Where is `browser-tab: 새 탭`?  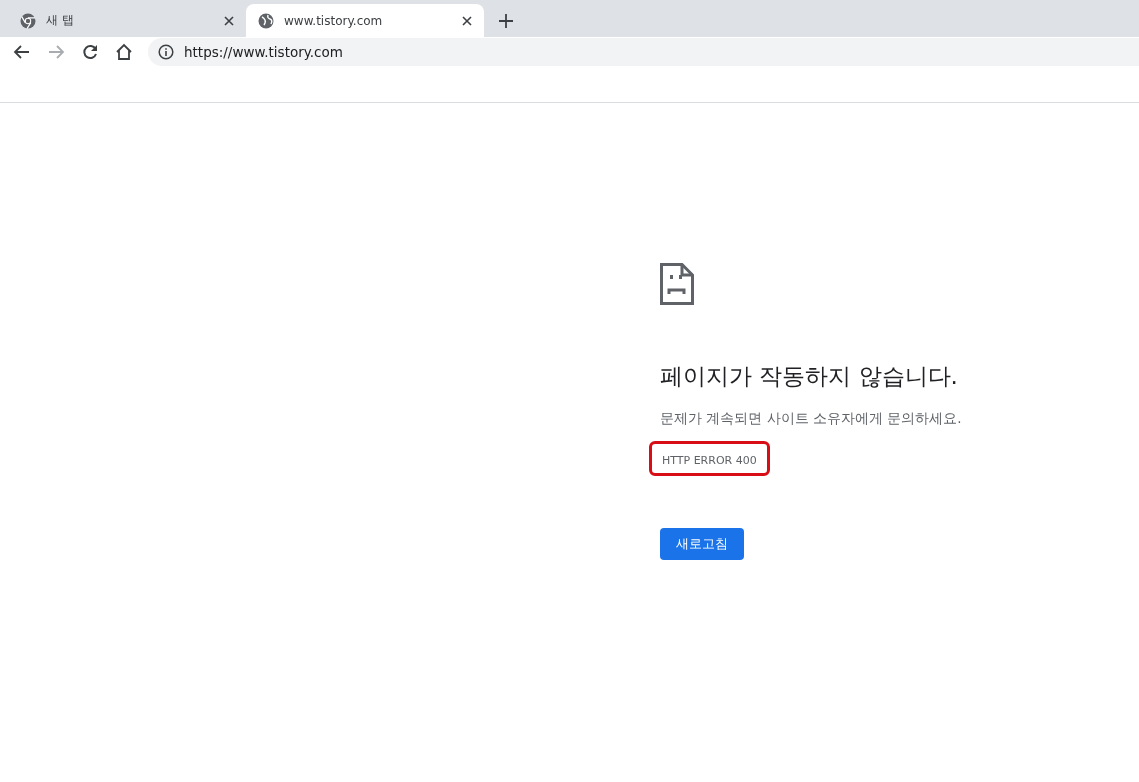 browser-tab: 새 탭 is located at coordinates (127, 20).